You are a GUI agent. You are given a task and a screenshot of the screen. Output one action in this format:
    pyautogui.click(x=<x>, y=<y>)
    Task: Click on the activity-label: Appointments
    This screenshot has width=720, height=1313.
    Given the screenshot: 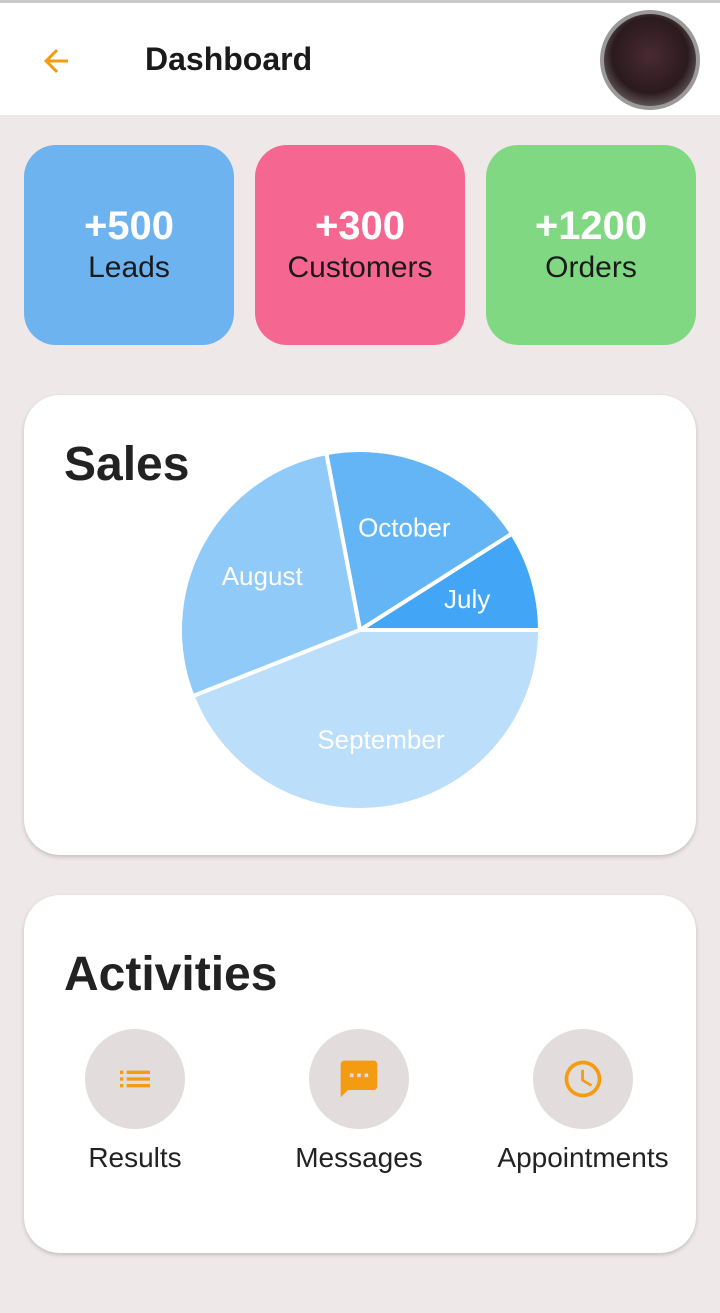 What is the action you would take?
    pyautogui.click(x=583, y=1157)
    